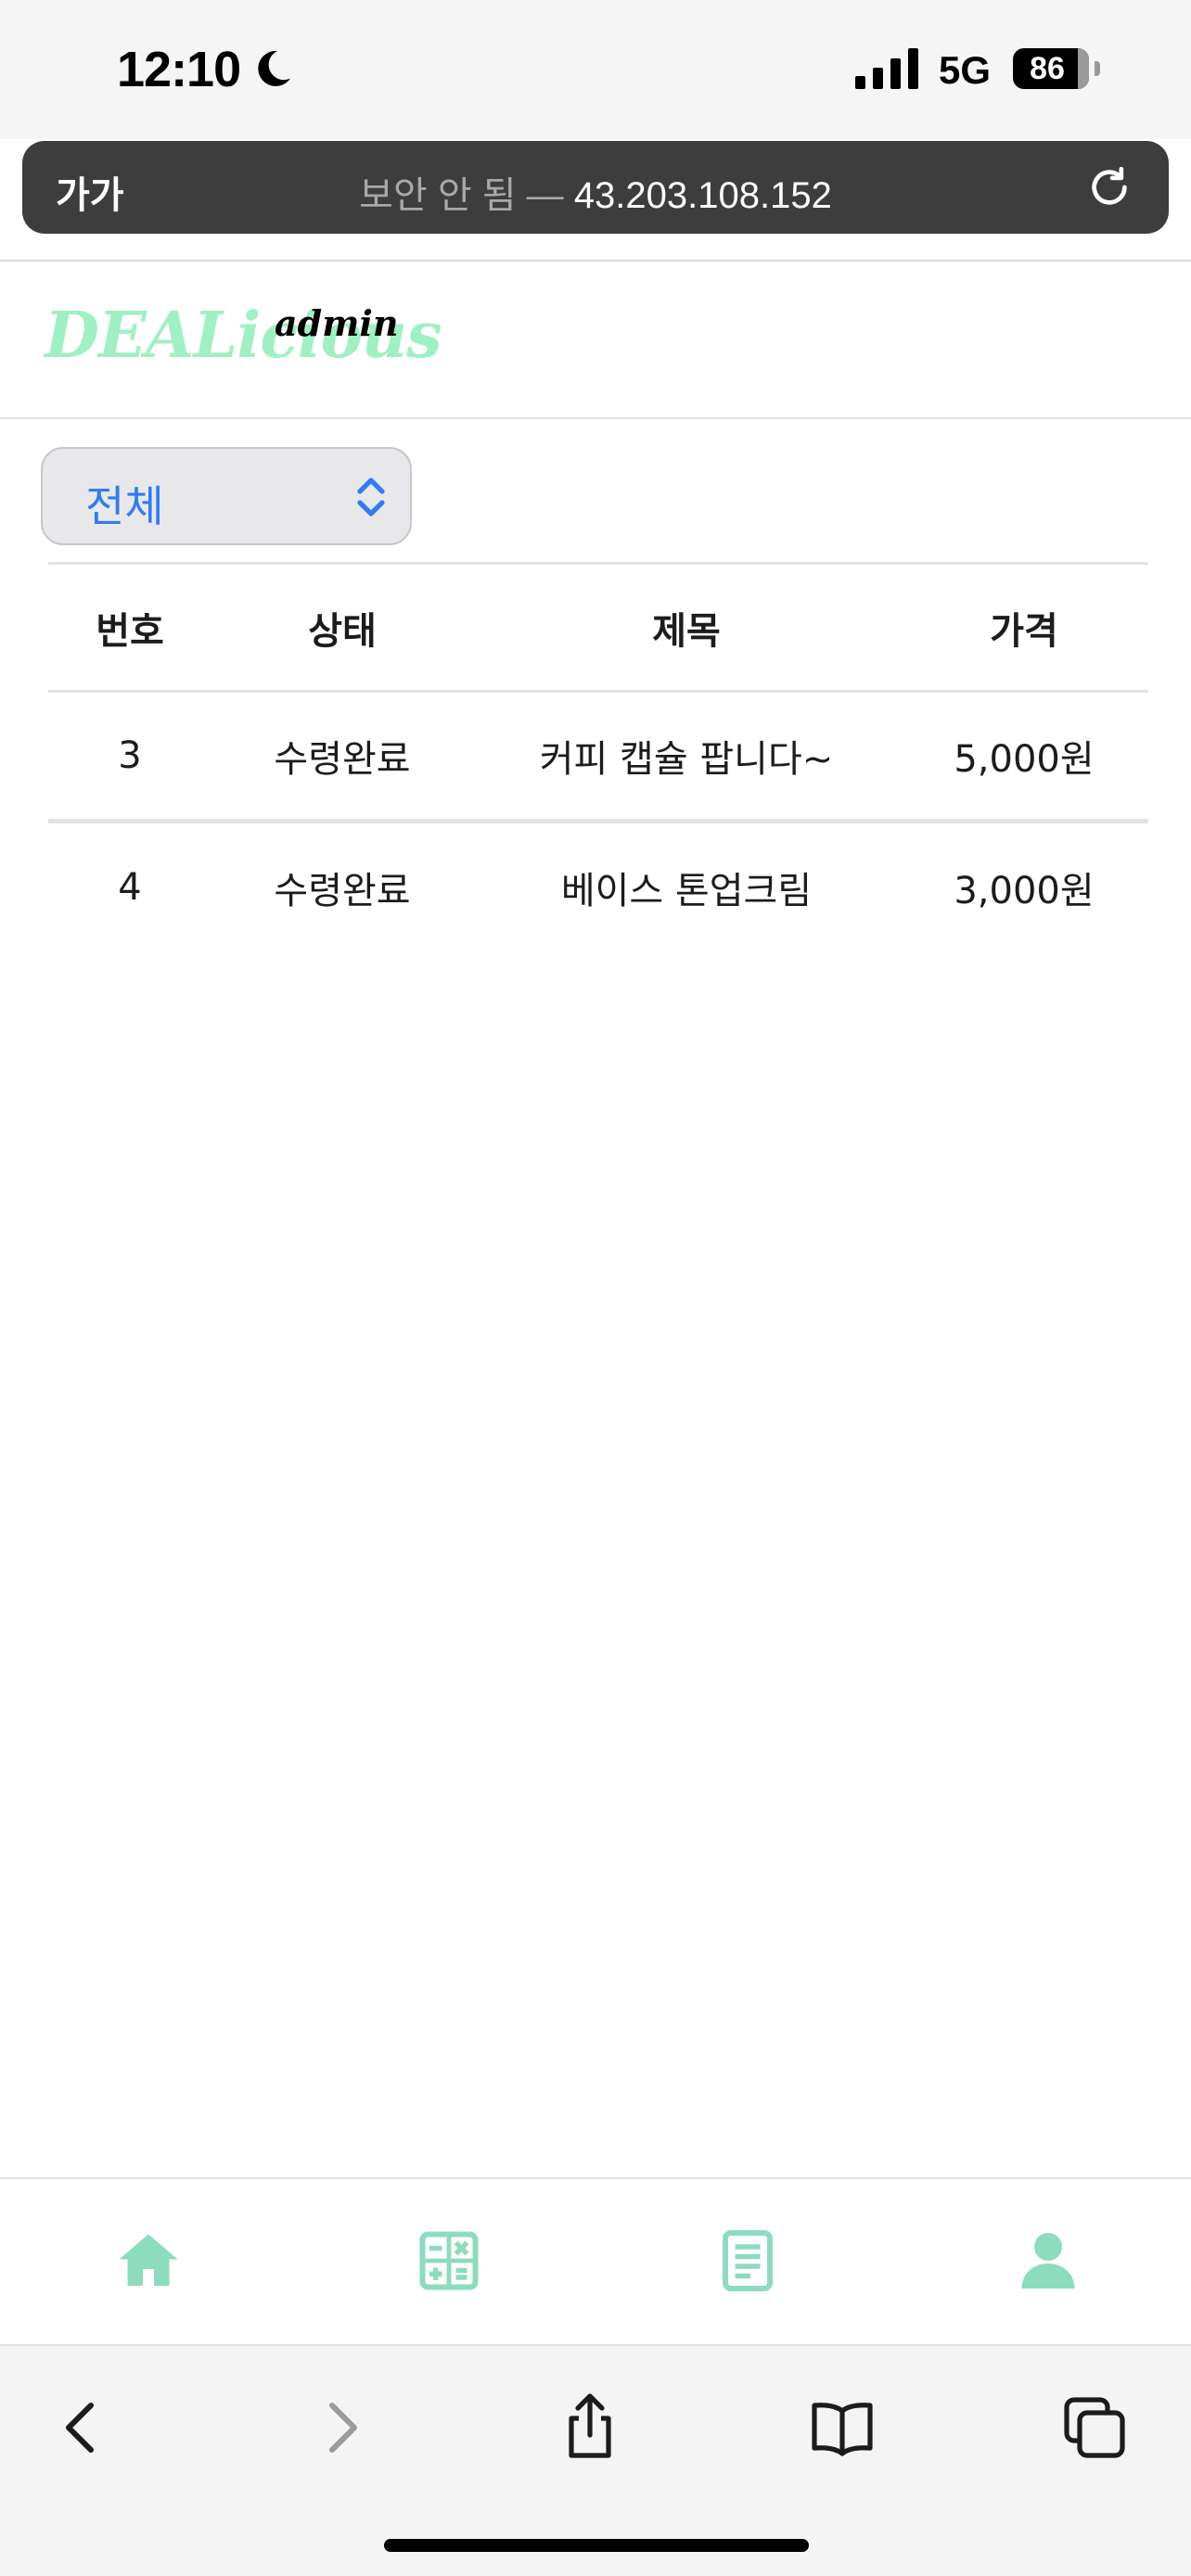 The height and width of the screenshot is (2576, 1191). What do you see at coordinates (1097, 68) in the screenshot?
I see `battery-tip` at bounding box center [1097, 68].